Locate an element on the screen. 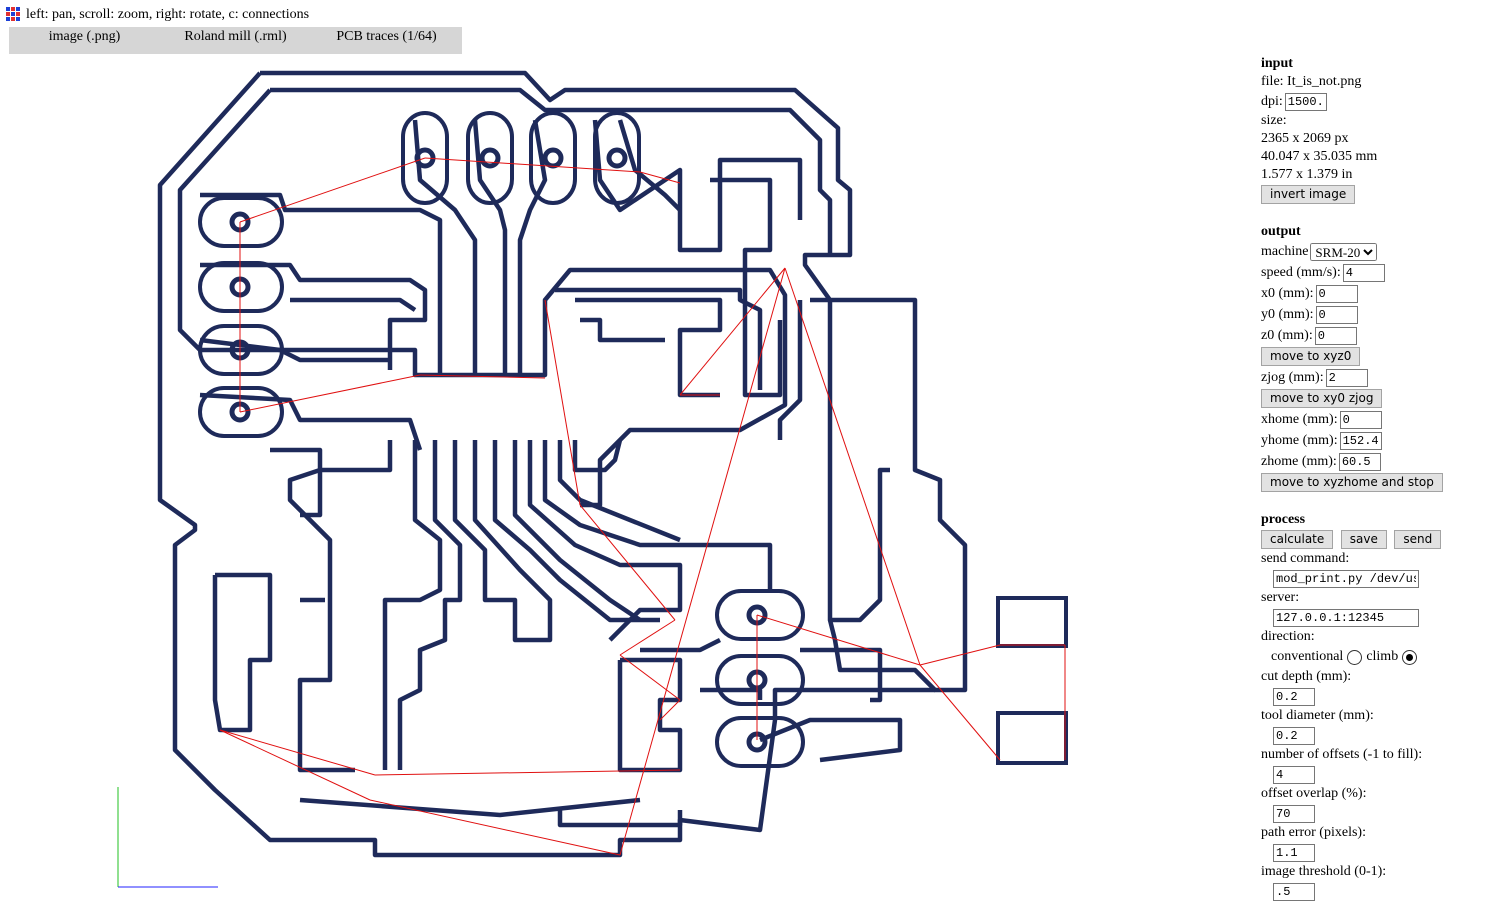 This screenshot has height=907, width=1486. menu-roland-mill: Roland mill (.rml) is located at coordinates (235, 40).